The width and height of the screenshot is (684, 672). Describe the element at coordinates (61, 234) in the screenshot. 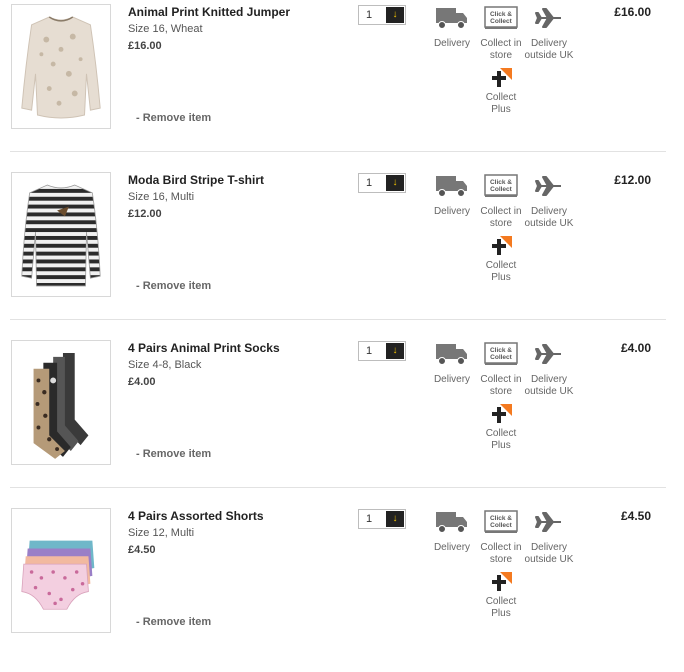

I see `product-image-tshirt` at that location.